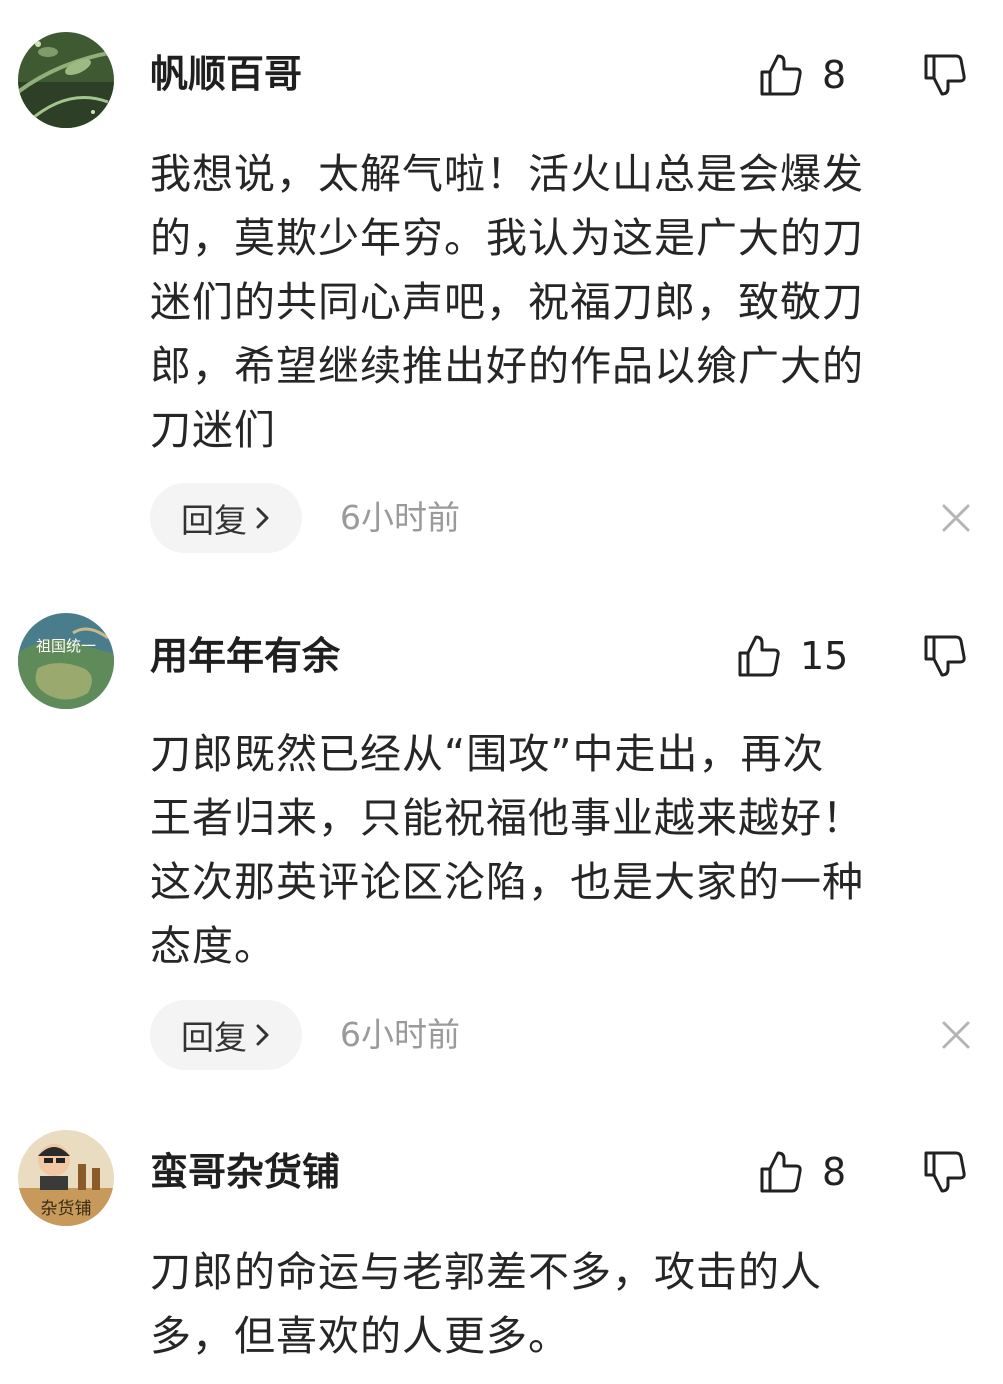 The image size is (1003, 1384). Describe the element at coordinates (66, 646) in the screenshot. I see `avatar-caption: 祖国统一` at that location.